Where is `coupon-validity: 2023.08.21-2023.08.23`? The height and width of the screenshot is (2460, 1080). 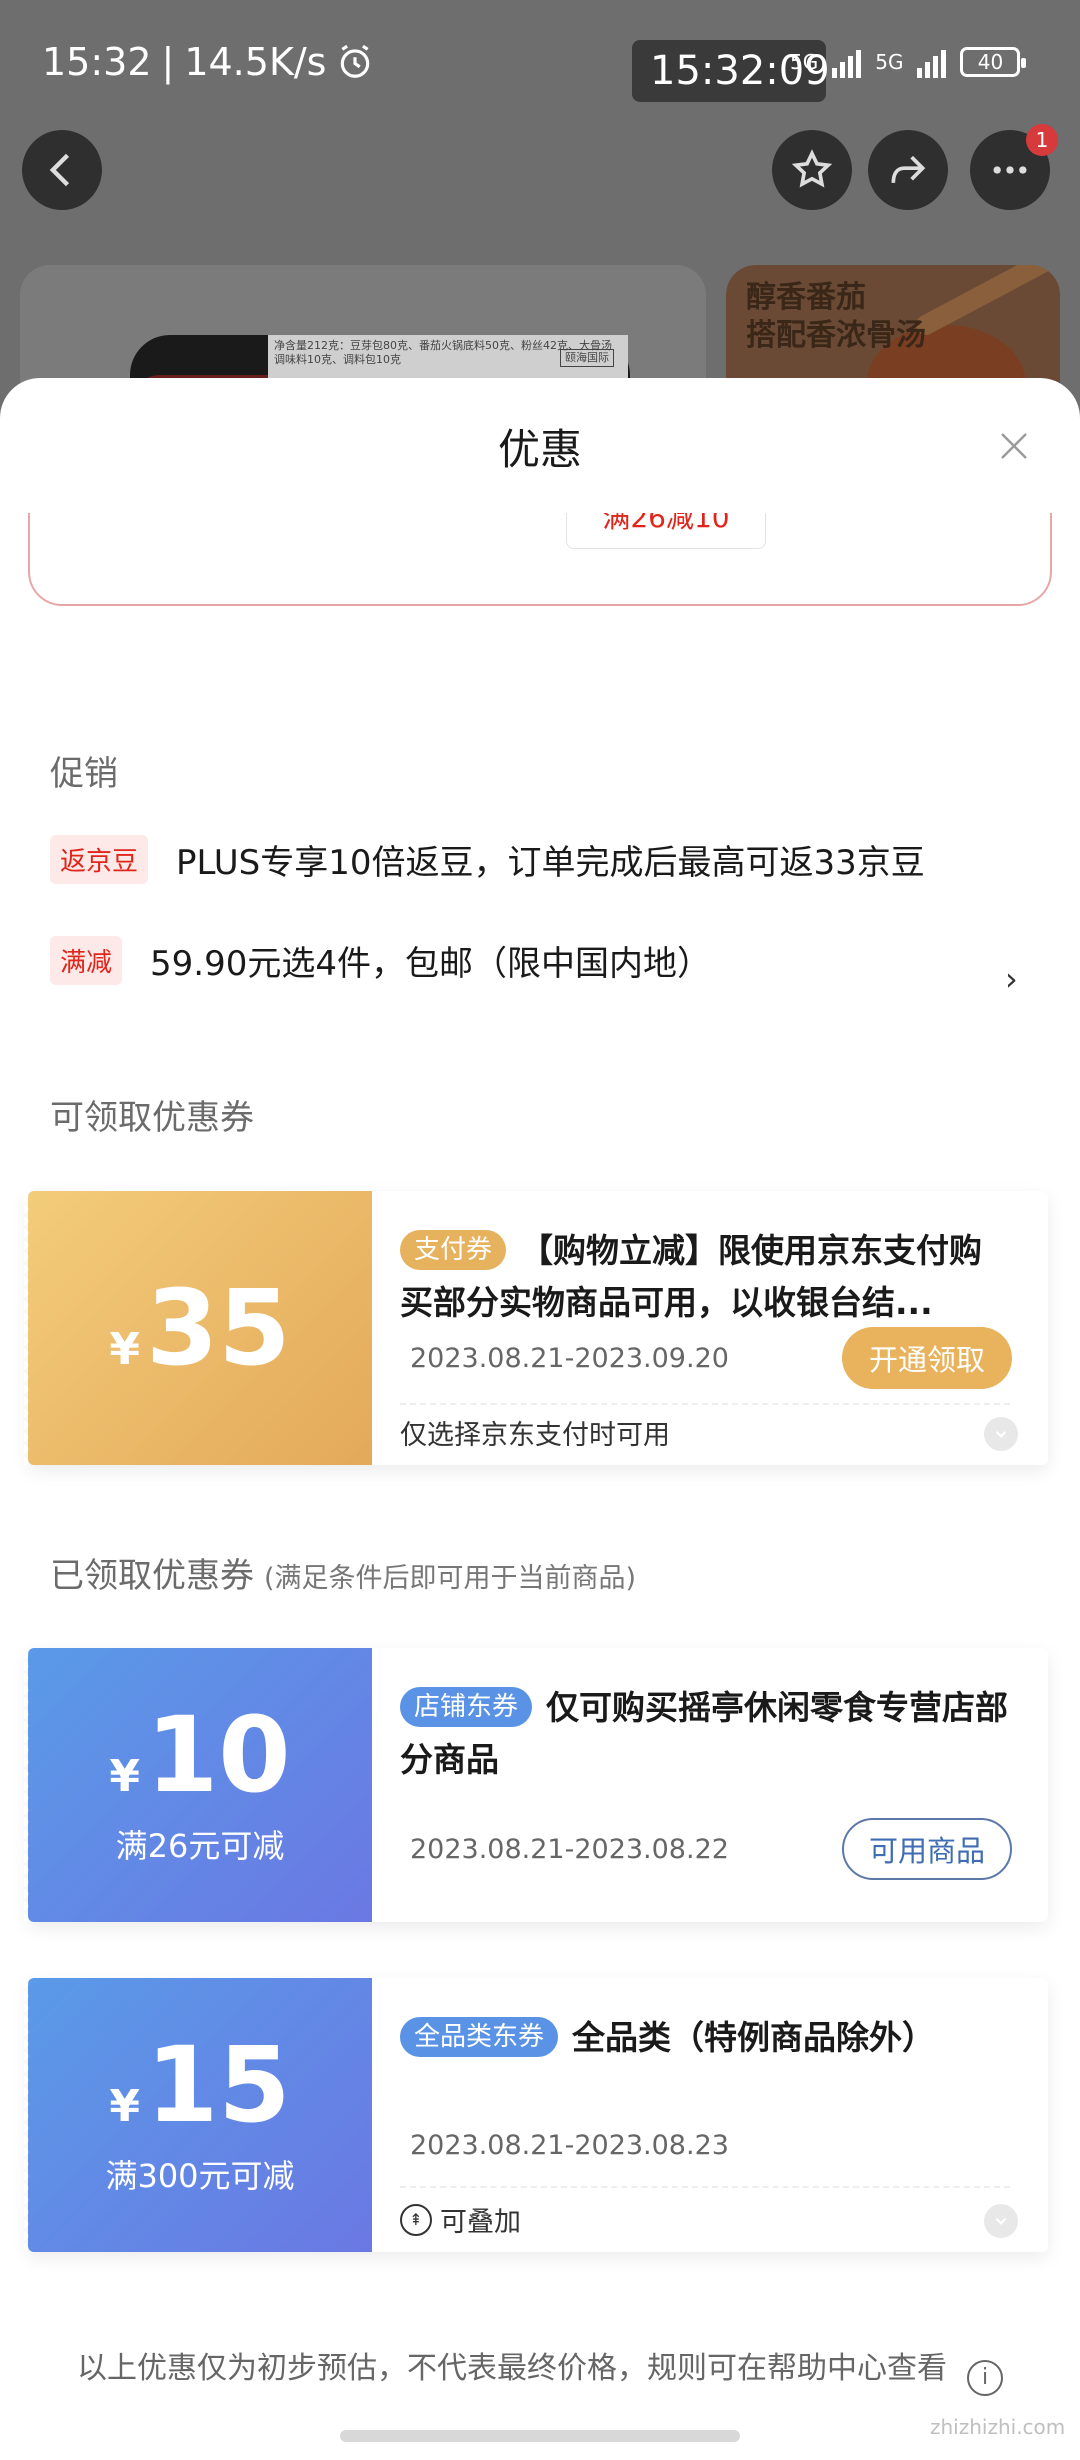 coupon-validity: 2023.08.21-2023.08.23 is located at coordinates (569, 2145).